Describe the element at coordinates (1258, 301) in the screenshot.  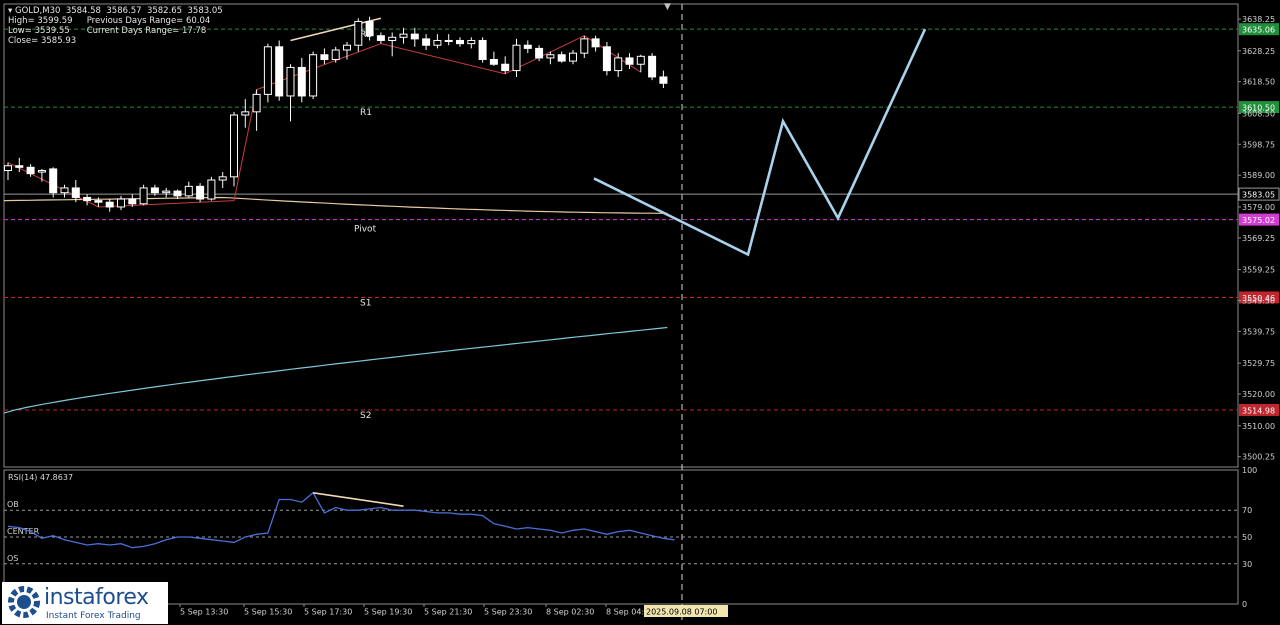
I see `price-tick-label: 3549.50` at that location.